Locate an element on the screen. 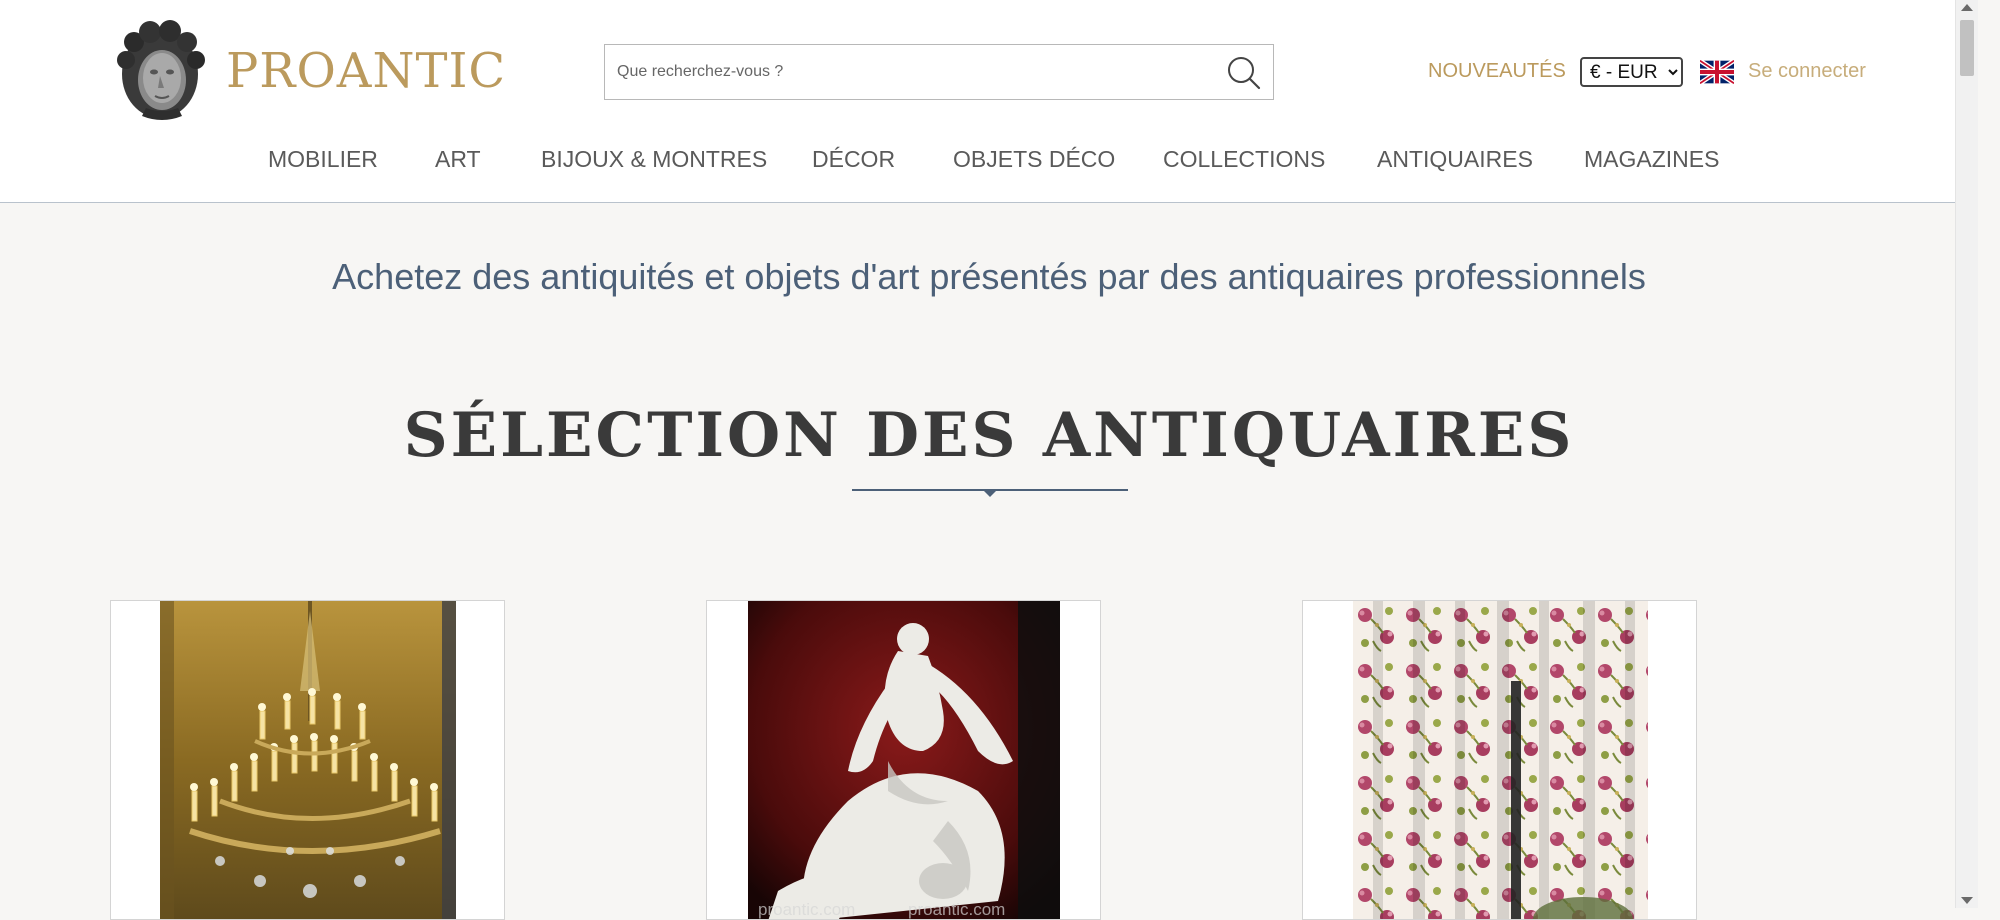 The image size is (2000, 920). nav-item-magazines: MAGAZINES is located at coordinates (1651, 159).